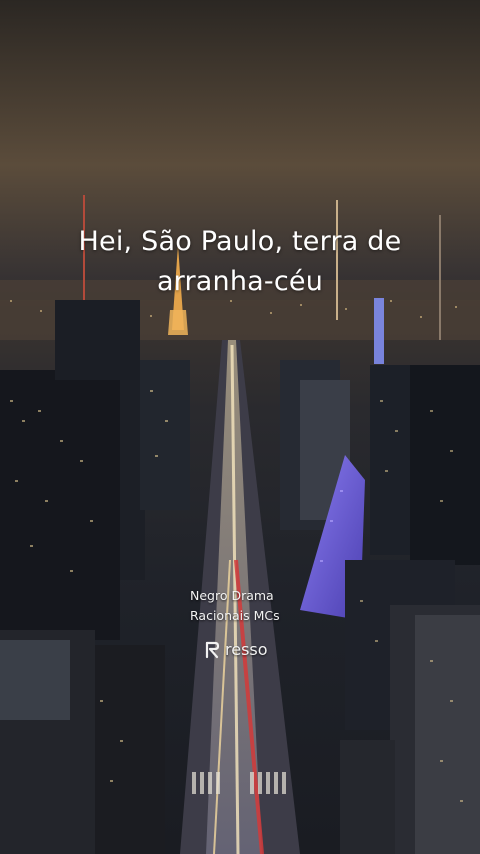 The image size is (480, 854). I want to click on resso-logo-icon, so click(212, 650).